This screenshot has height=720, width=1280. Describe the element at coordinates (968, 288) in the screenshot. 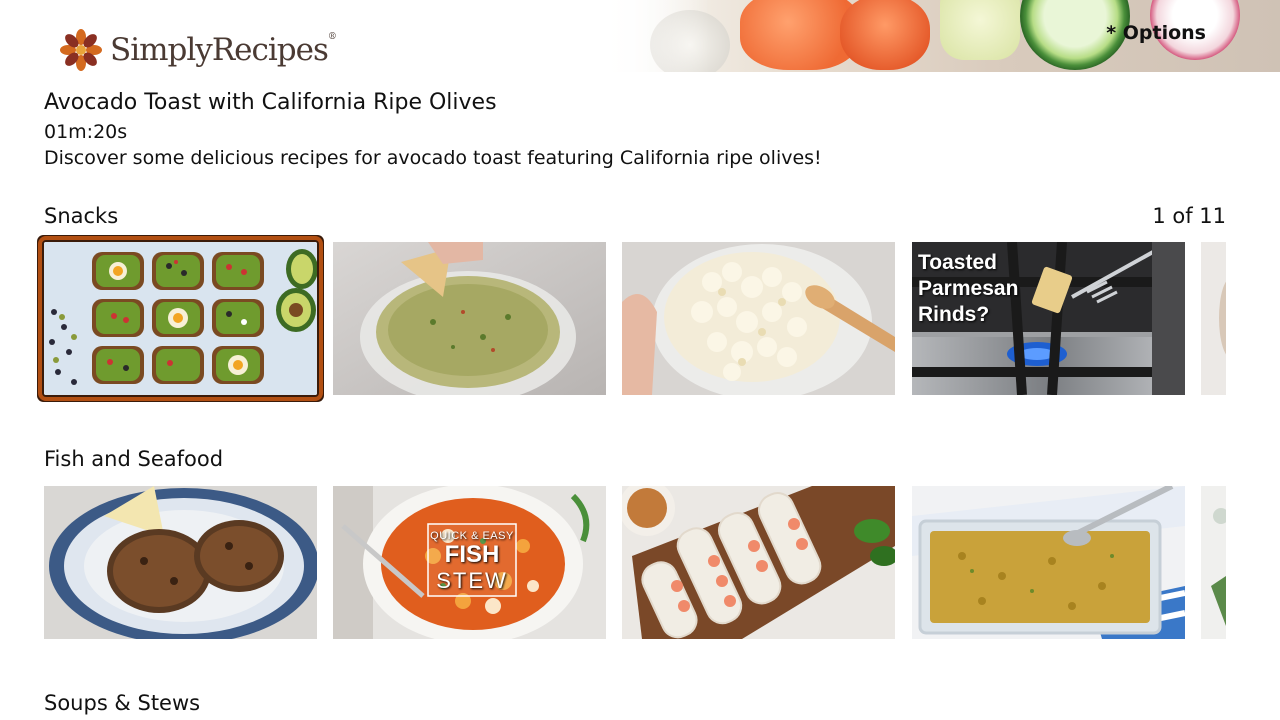

I see `tile-overlay-text: Toasted Parmesan Rinds?` at that location.